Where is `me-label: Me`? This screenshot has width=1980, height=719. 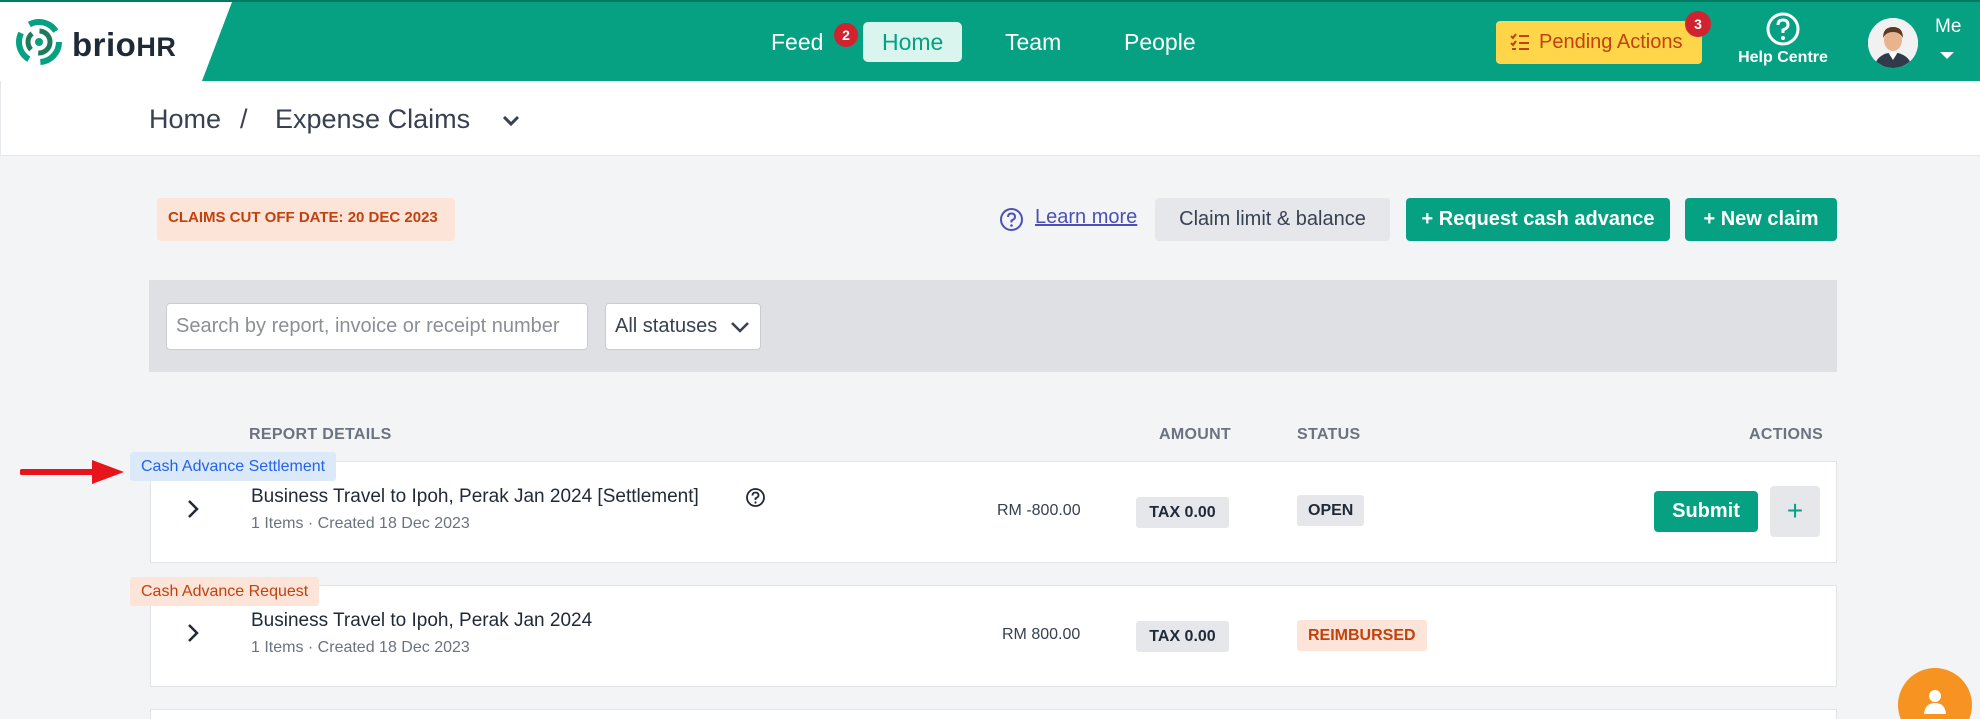 me-label: Me is located at coordinates (1948, 27).